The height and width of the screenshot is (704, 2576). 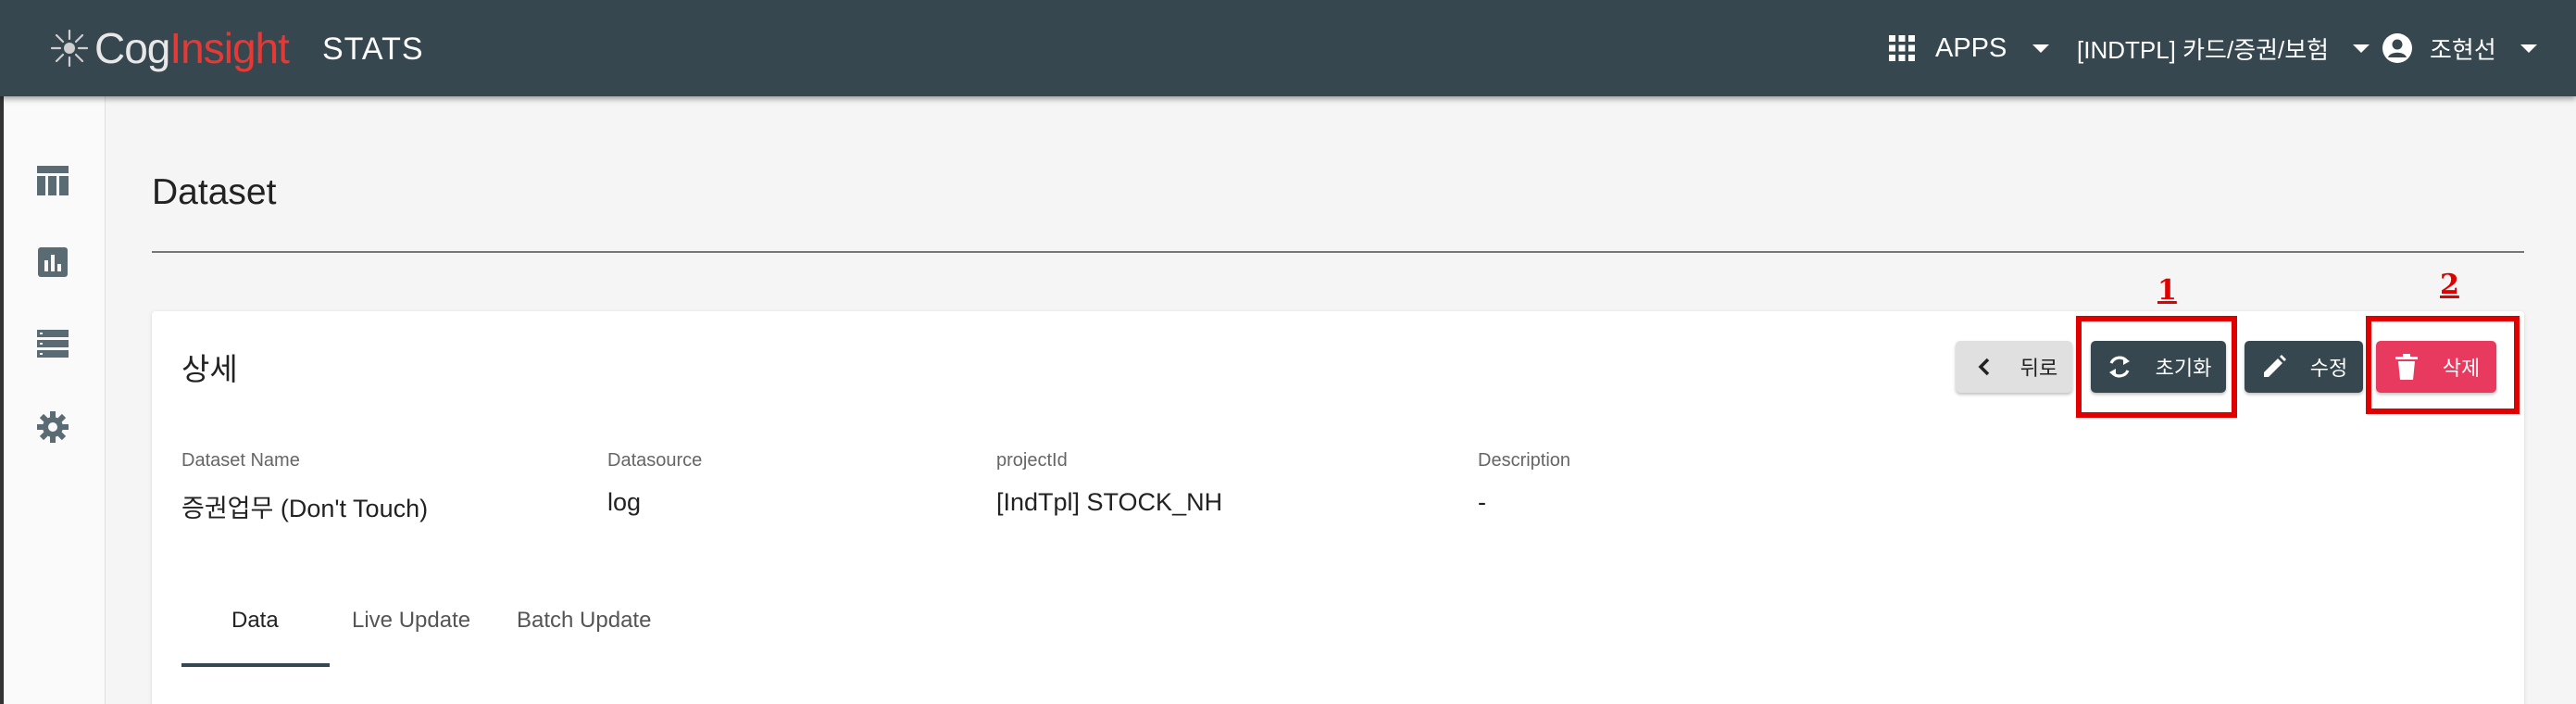 What do you see at coordinates (1902, 48) in the screenshot?
I see `apps-grid-icon` at bounding box center [1902, 48].